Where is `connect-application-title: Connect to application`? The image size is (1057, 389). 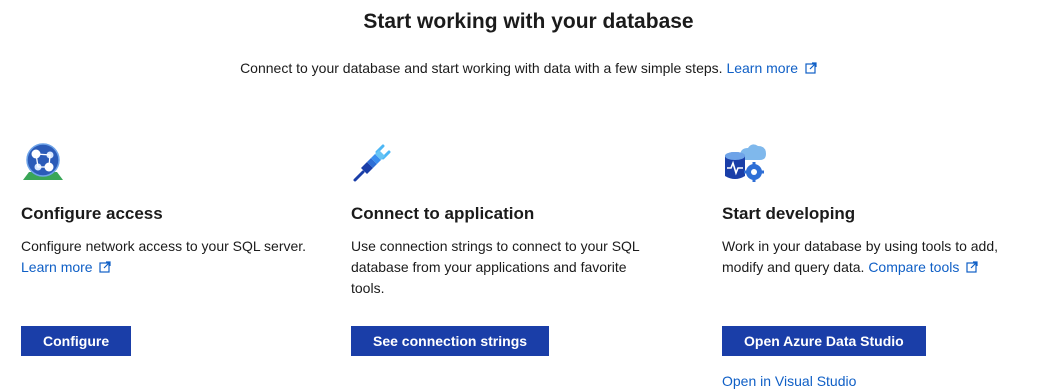 connect-application-title: Connect to application is located at coordinates (443, 213).